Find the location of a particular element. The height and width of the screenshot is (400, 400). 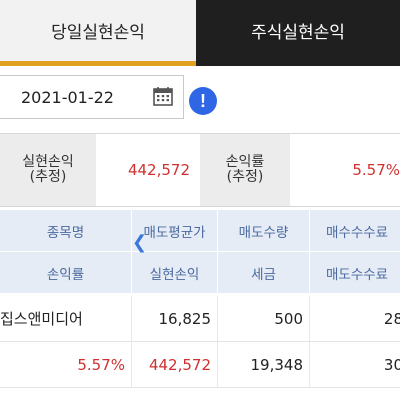

info-icon: ! is located at coordinates (203, 101).